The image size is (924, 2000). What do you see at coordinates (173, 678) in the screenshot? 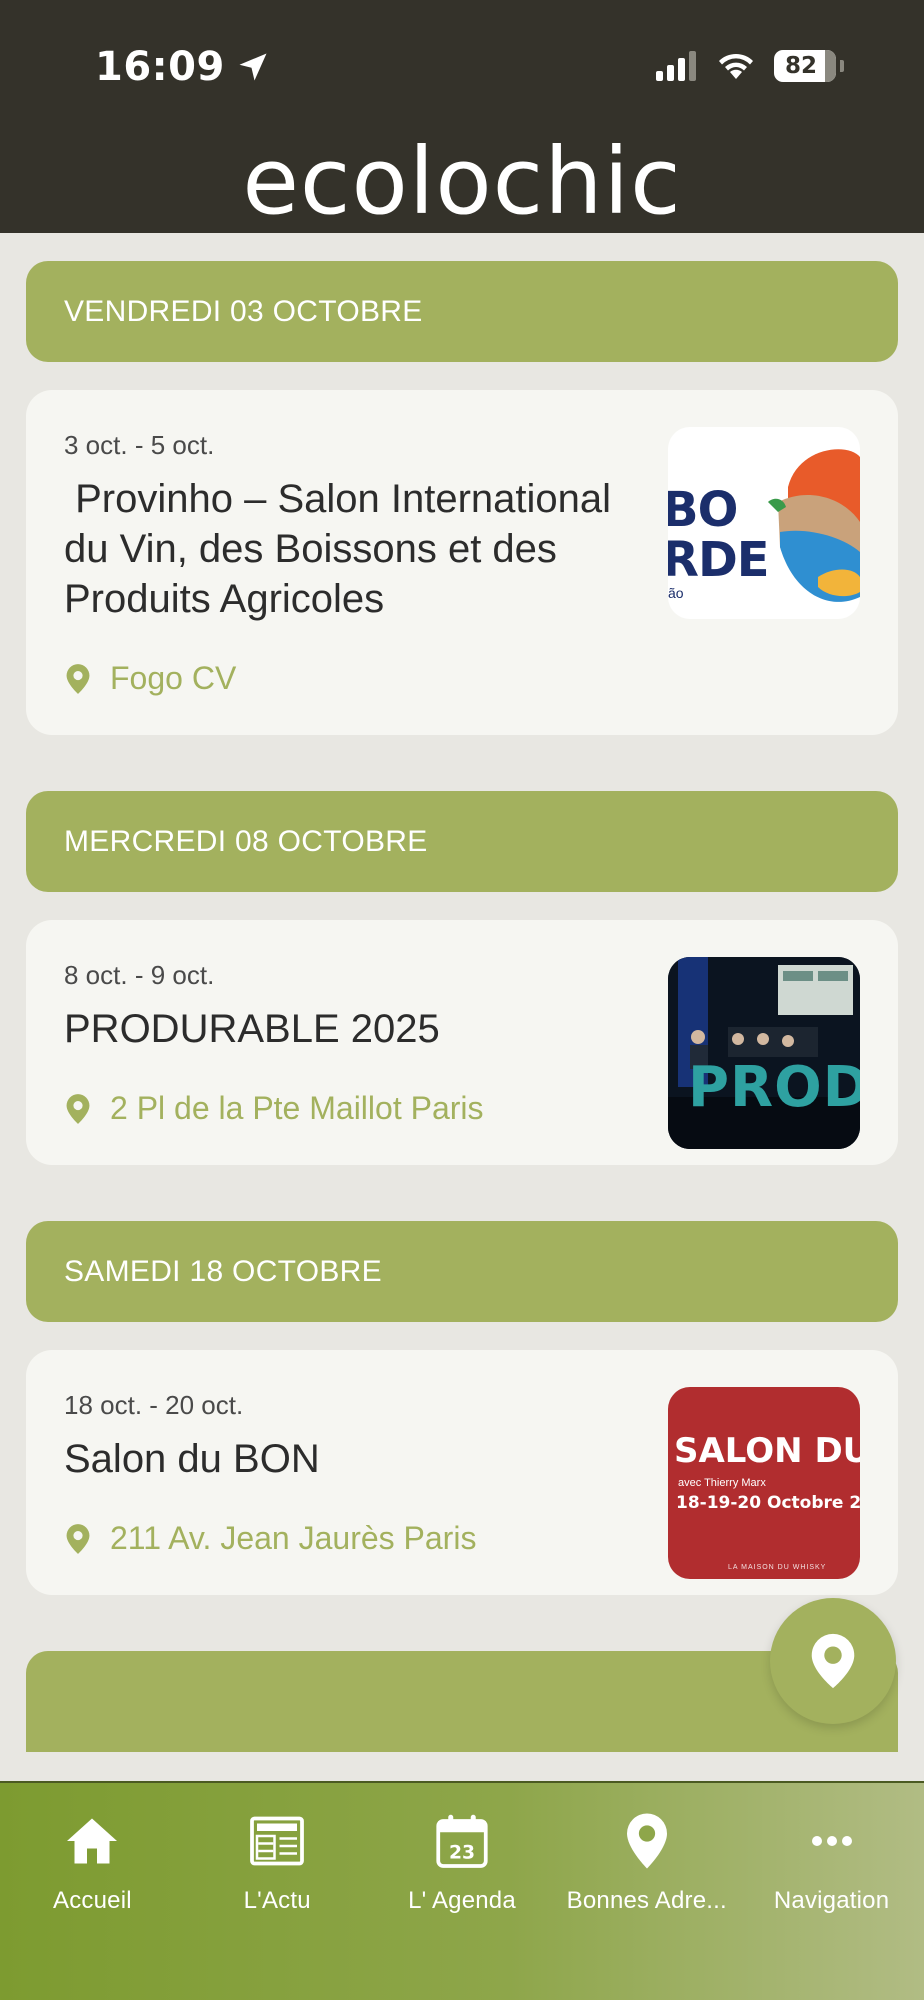
I see `event-location-text: Fogo CV` at bounding box center [173, 678].